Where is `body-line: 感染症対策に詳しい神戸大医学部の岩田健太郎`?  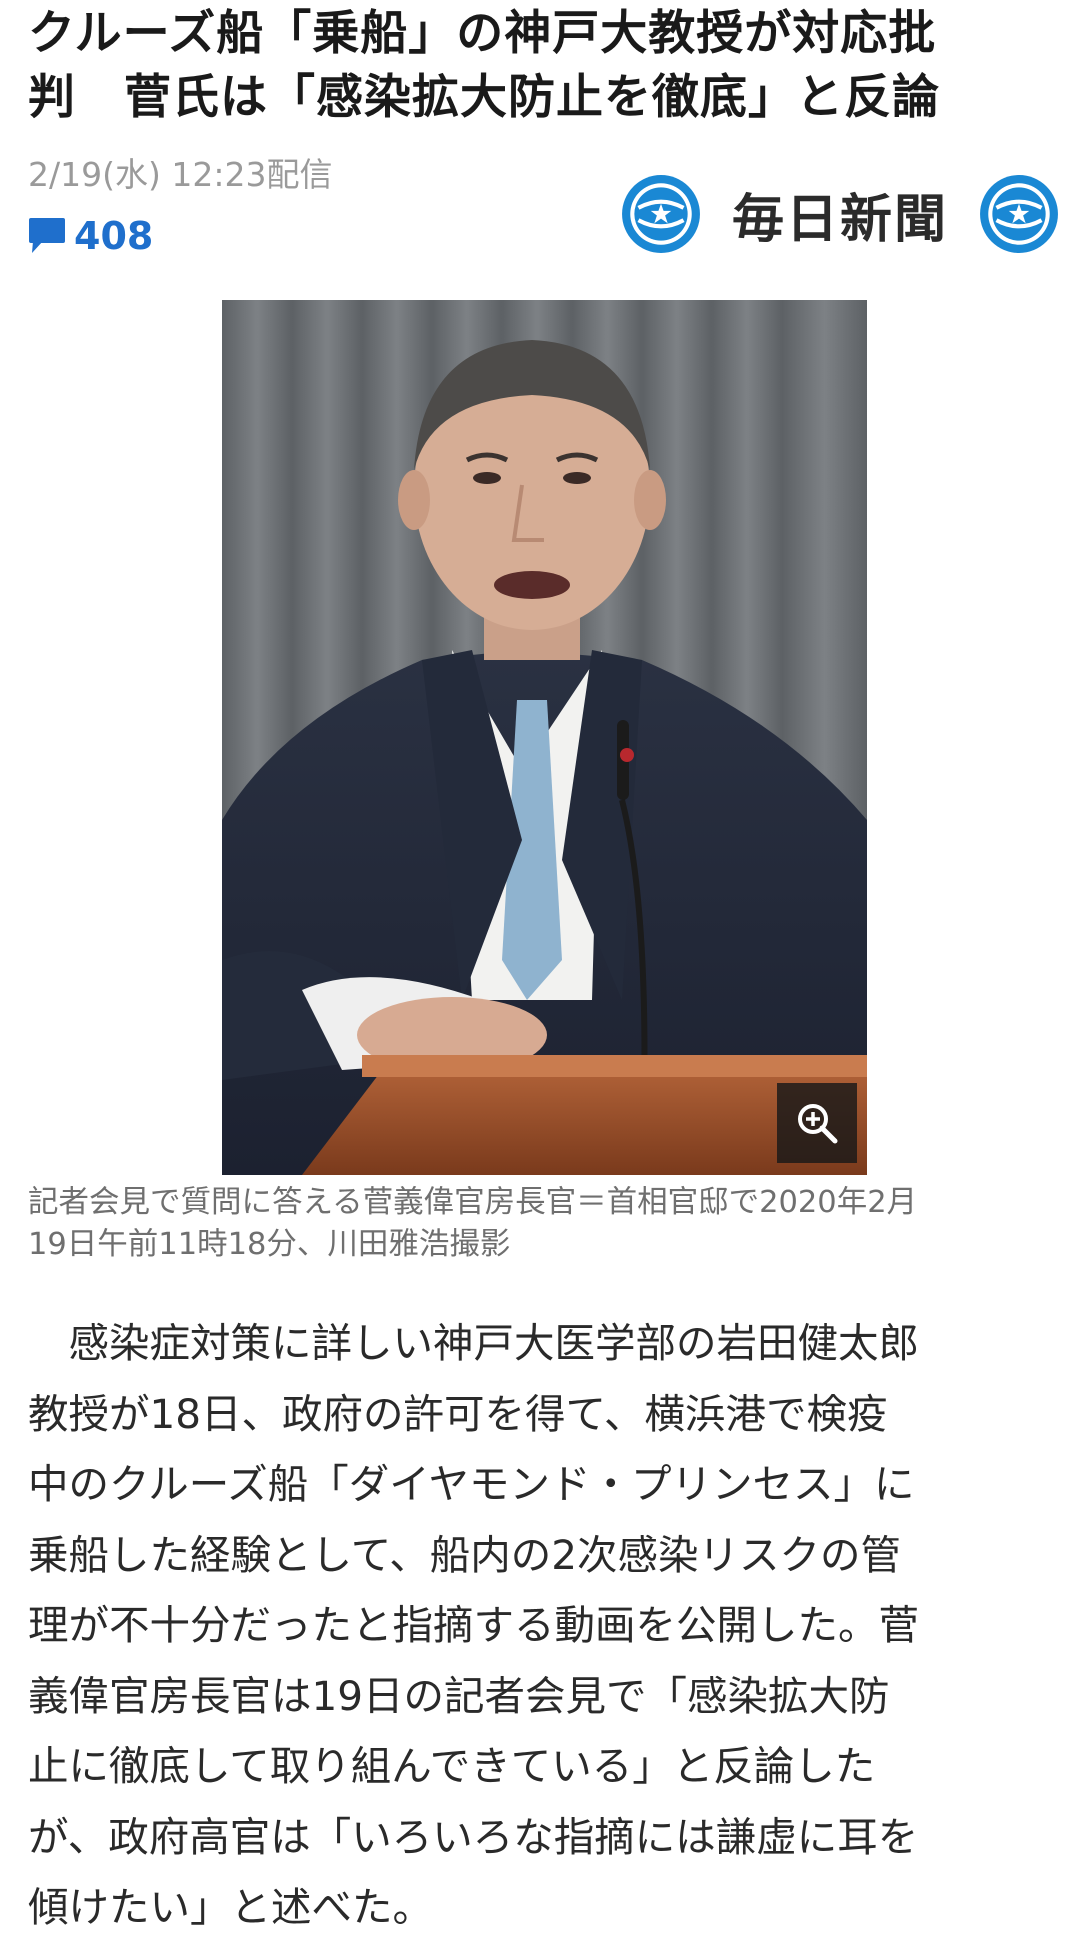 body-line: 感染症対策に詳しい神戸大医学部の岩田健太郎 is located at coordinates (473, 1343).